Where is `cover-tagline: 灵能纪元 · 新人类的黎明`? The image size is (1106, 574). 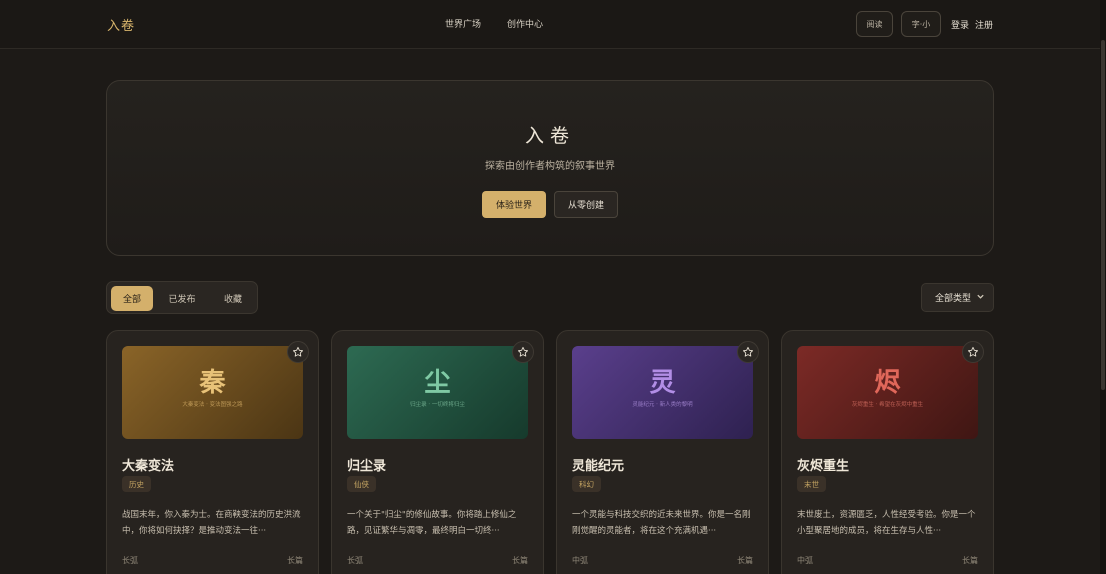
cover-tagline: 灵能纪元 · 新人类的黎明 is located at coordinates (662, 405).